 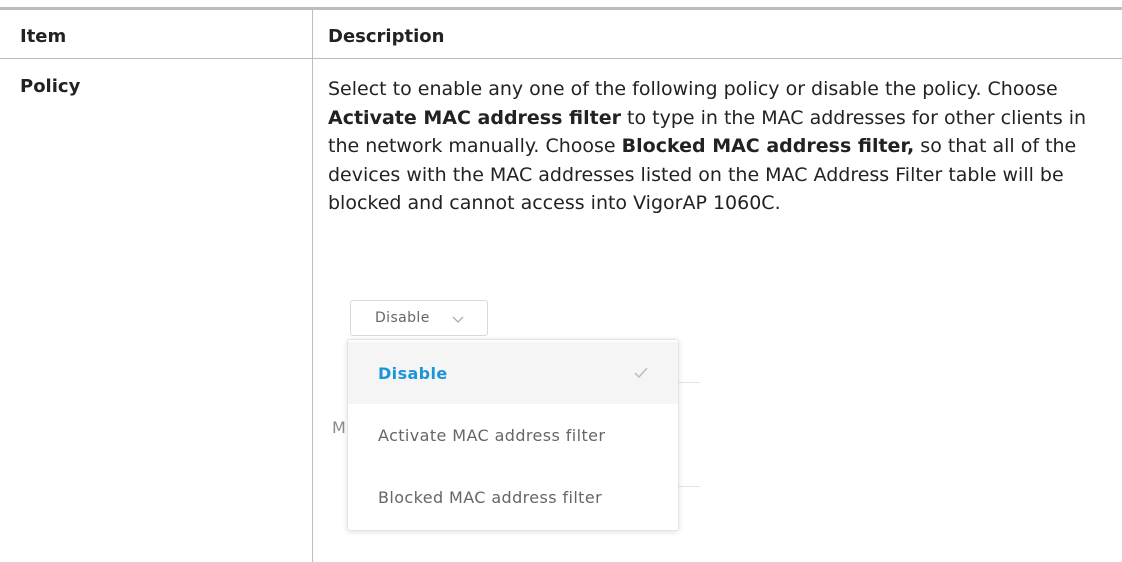 I want to click on header-description: Description, so click(x=386, y=36).